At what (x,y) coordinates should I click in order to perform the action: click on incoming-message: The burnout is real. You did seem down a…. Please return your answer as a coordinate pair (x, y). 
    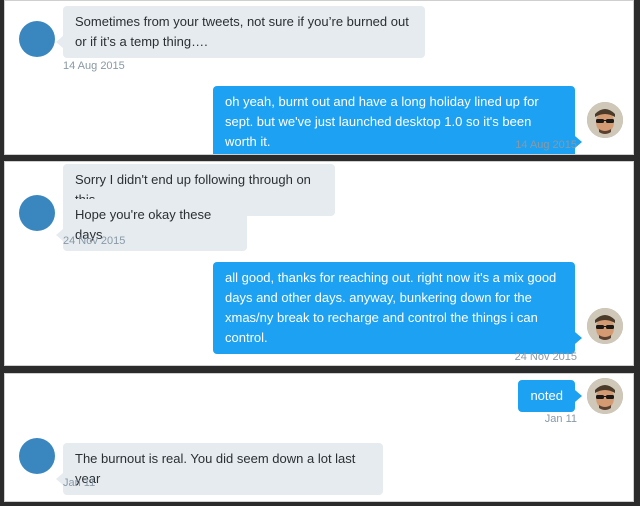
    Looking at the image, I should click on (219, 469).